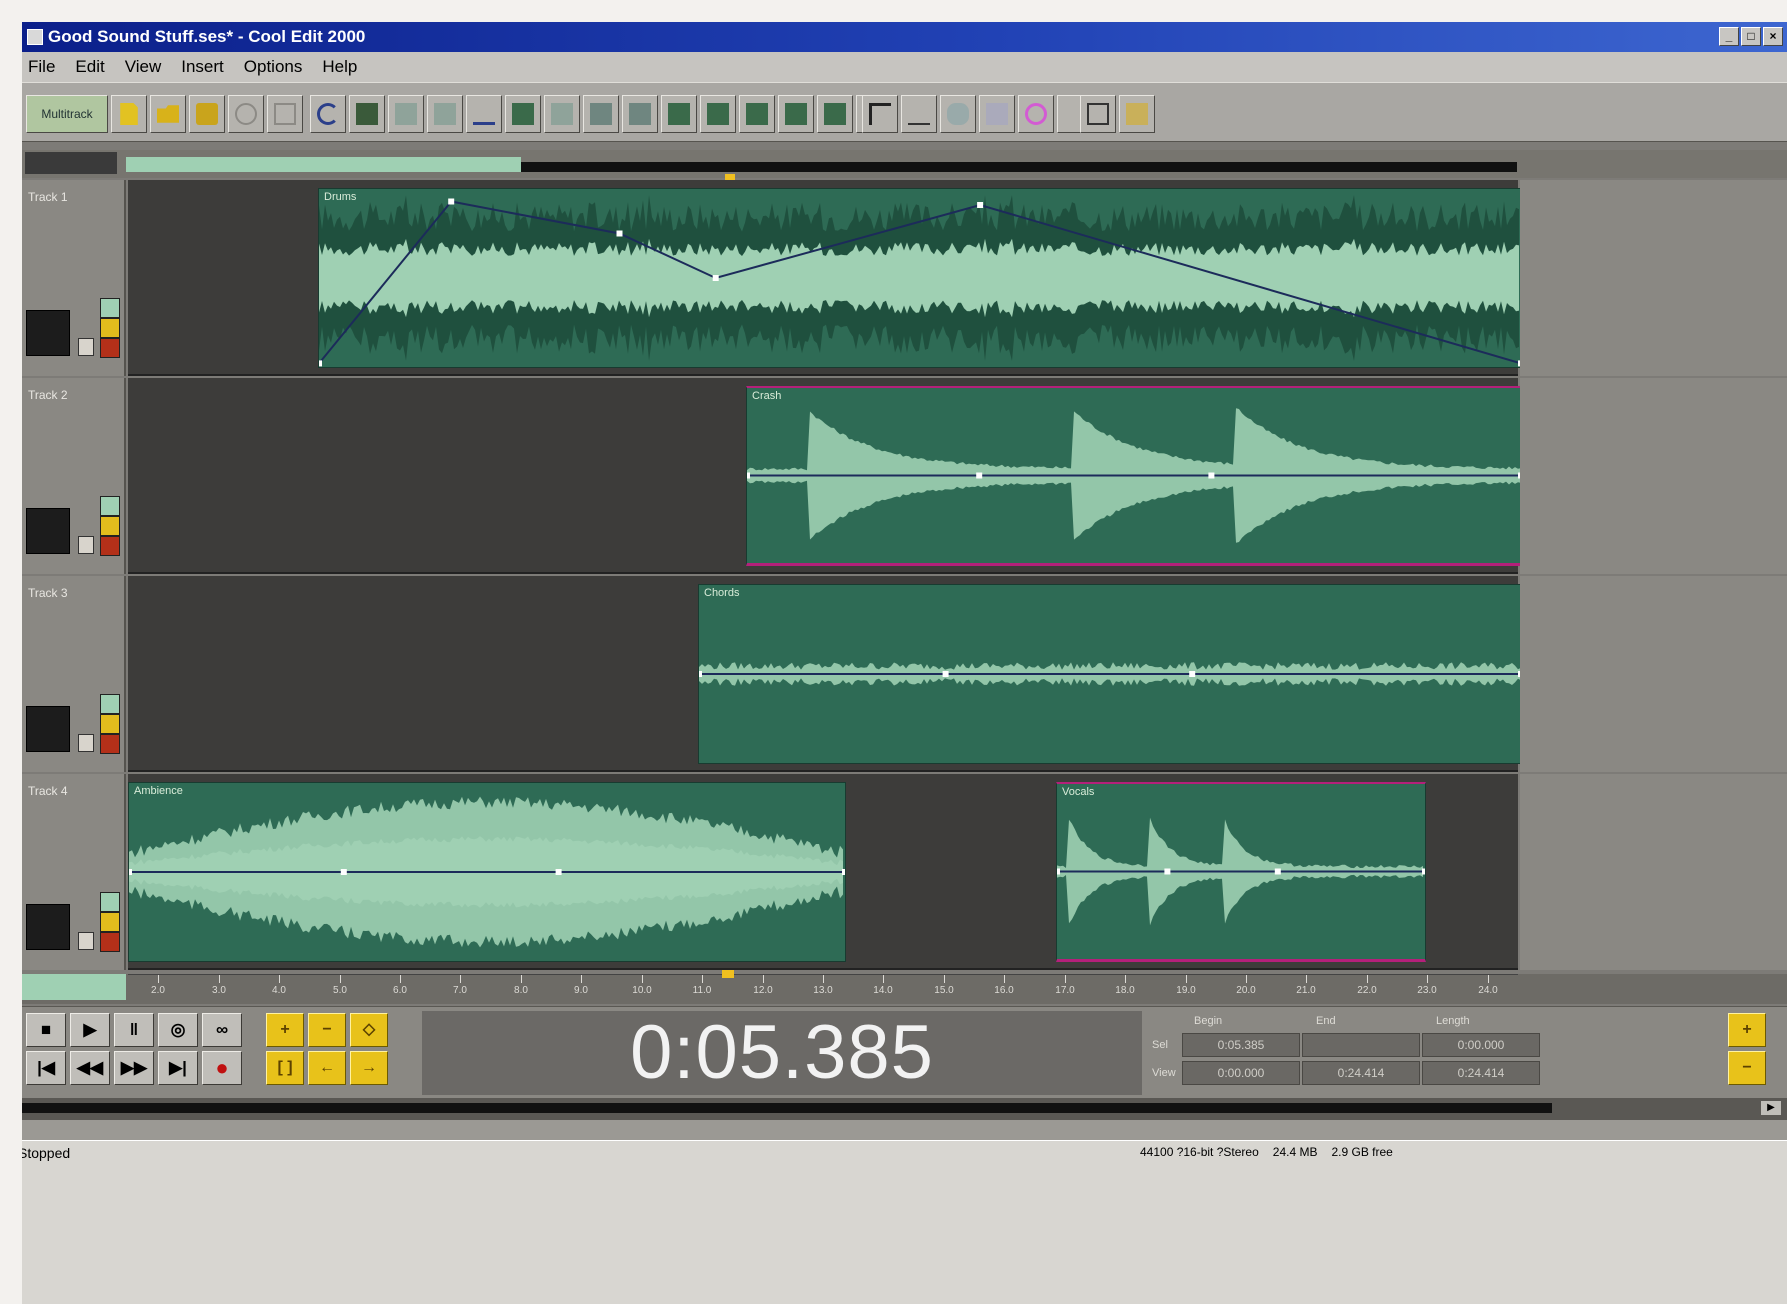  What do you see at coordinates (1110, 674) in the screenshot?
I see `clip-chords: Chords` at bounding box center [1110, 674].